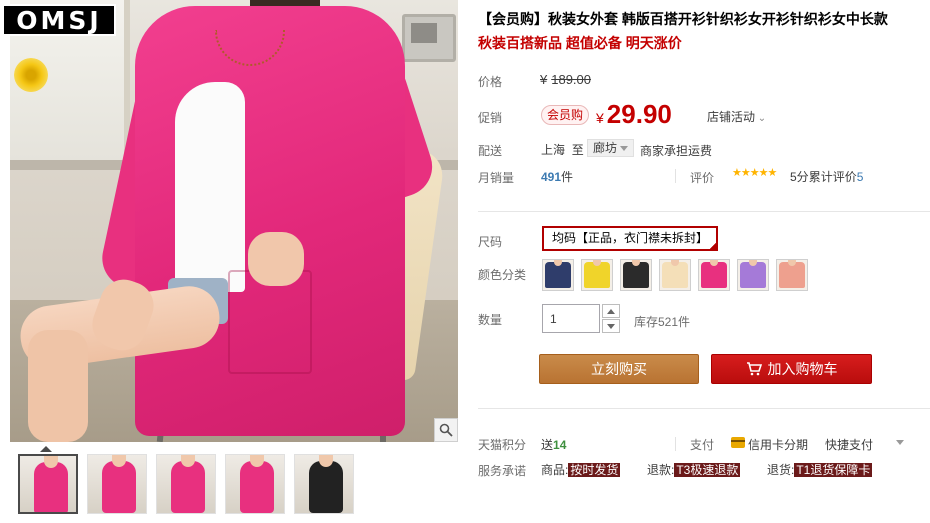  I want to click on payment-label: 支付, so click(702, 445).